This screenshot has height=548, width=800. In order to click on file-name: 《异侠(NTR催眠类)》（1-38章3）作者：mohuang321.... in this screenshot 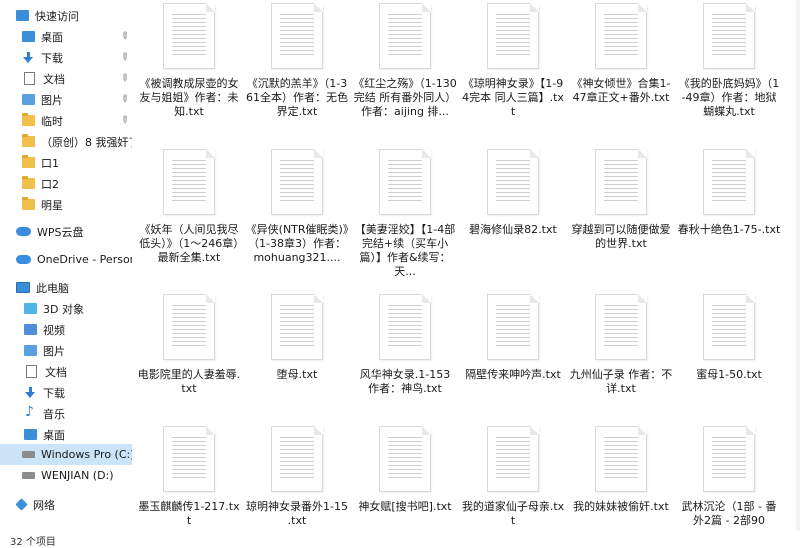, I will do `click(297, 243)`.